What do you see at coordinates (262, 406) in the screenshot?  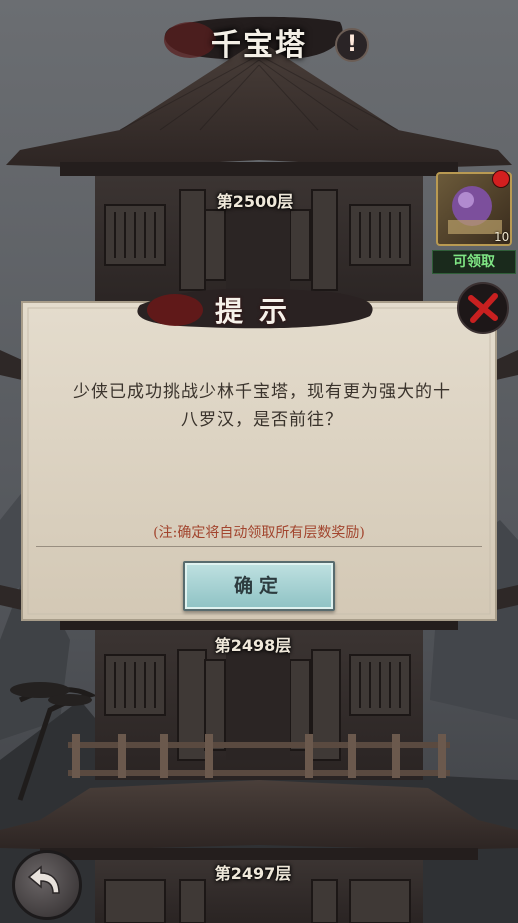 I see `dialog-message: 少侠已成功挑战少林千宝塔，现有更为强大的十八罗汉，是否前往？` at bounding box center [262, 406].